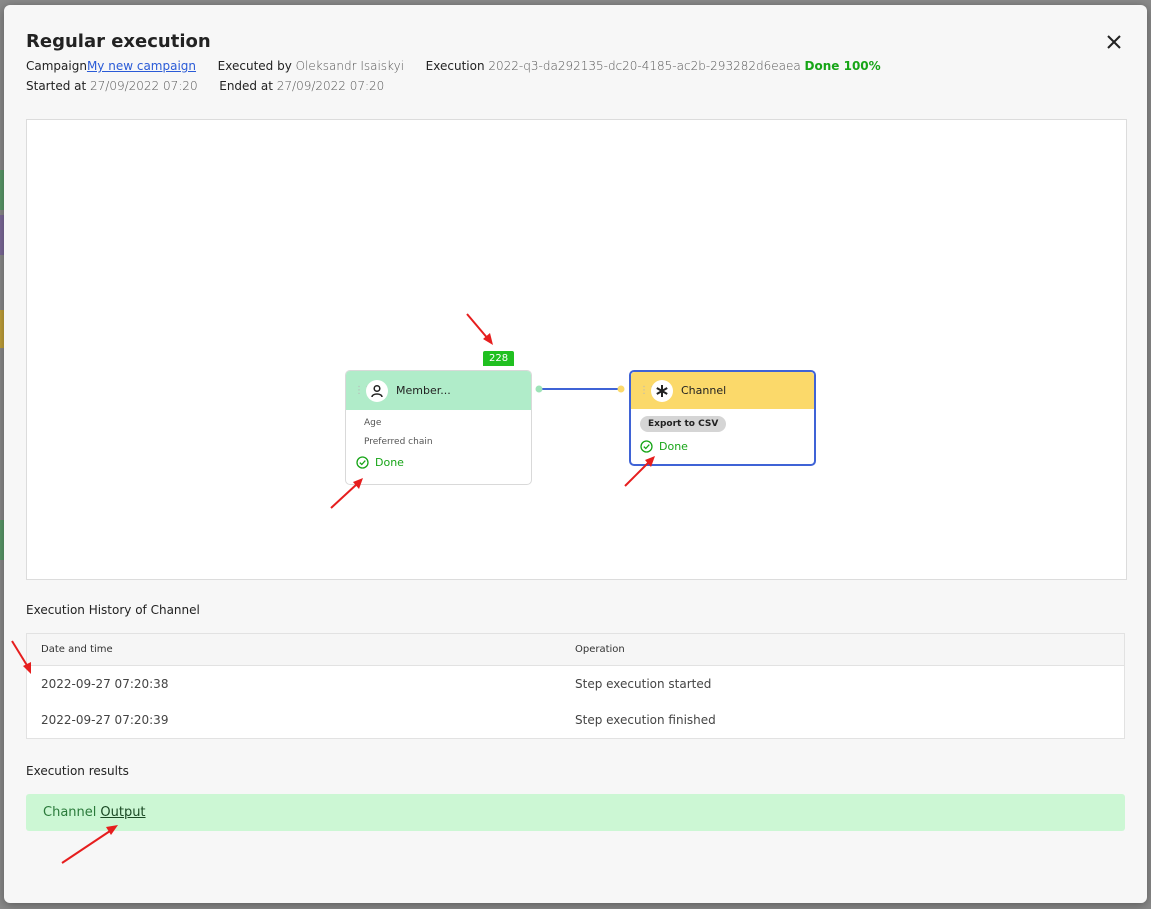 The height and width of the screenshot is (909, 1151). Describe the element at coordinates (122, 812) in the screenshot. I see `output-link: Output` at that location.